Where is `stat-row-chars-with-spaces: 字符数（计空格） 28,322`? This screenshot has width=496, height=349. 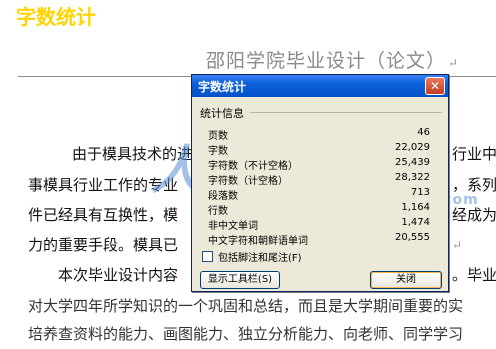
stat-row-chars-with-spaces: 字符数（计空格） 28,322 is located at coordinates (319, 179).